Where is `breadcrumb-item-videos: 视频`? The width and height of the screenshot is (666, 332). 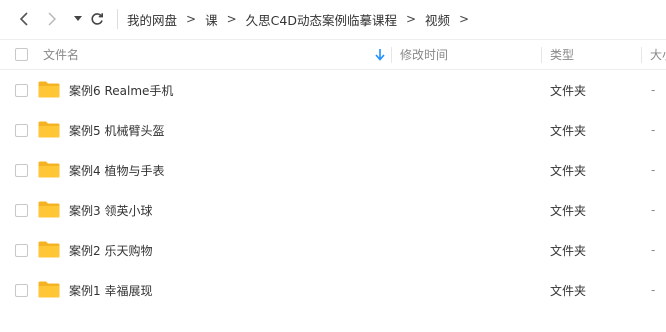 breadcrumb-item-videos: 视频 is located at coordinates (437, 19).